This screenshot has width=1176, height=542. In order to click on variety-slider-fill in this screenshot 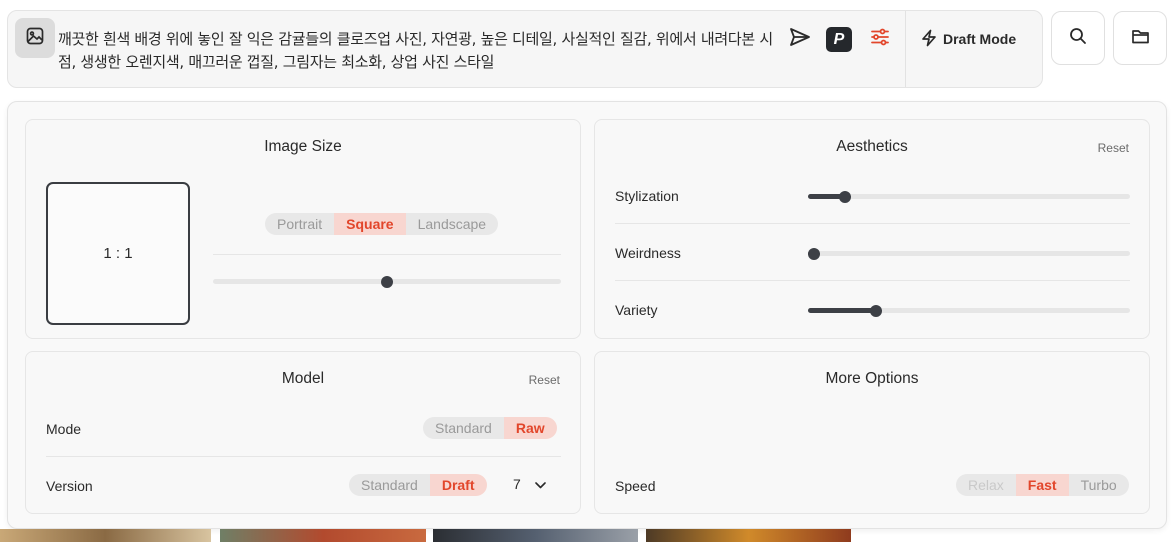, I will do `click(842, 310)`.